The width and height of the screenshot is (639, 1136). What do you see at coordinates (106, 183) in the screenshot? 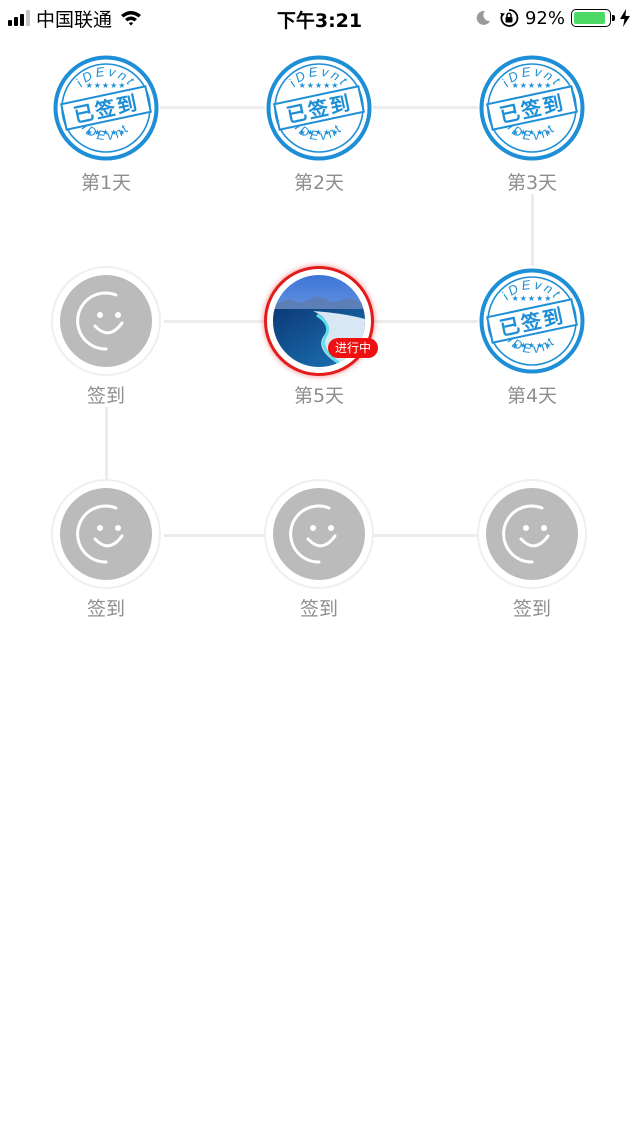
I see `day-label: 第1天` at bounding box center [106, 183].